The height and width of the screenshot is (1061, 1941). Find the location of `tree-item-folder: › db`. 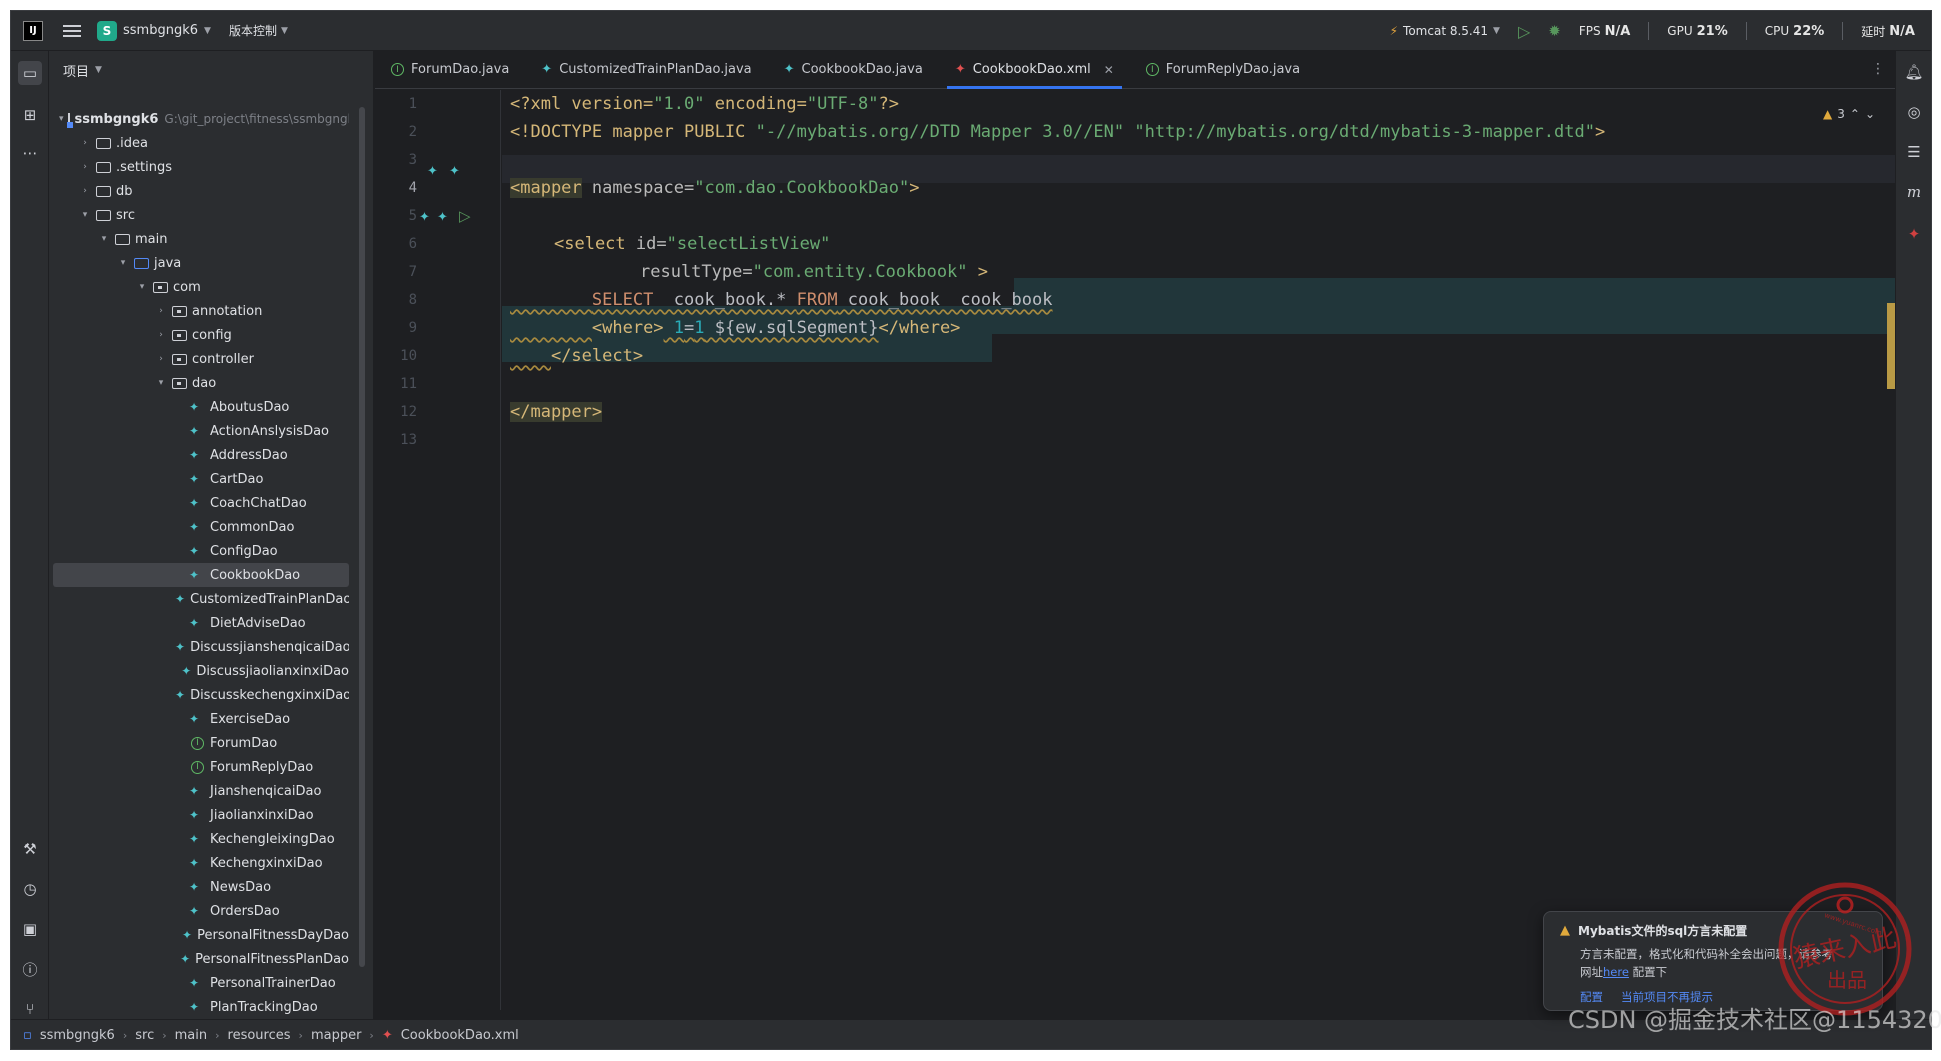

tree-item-folder: › db is located at coordinates (201, 191).